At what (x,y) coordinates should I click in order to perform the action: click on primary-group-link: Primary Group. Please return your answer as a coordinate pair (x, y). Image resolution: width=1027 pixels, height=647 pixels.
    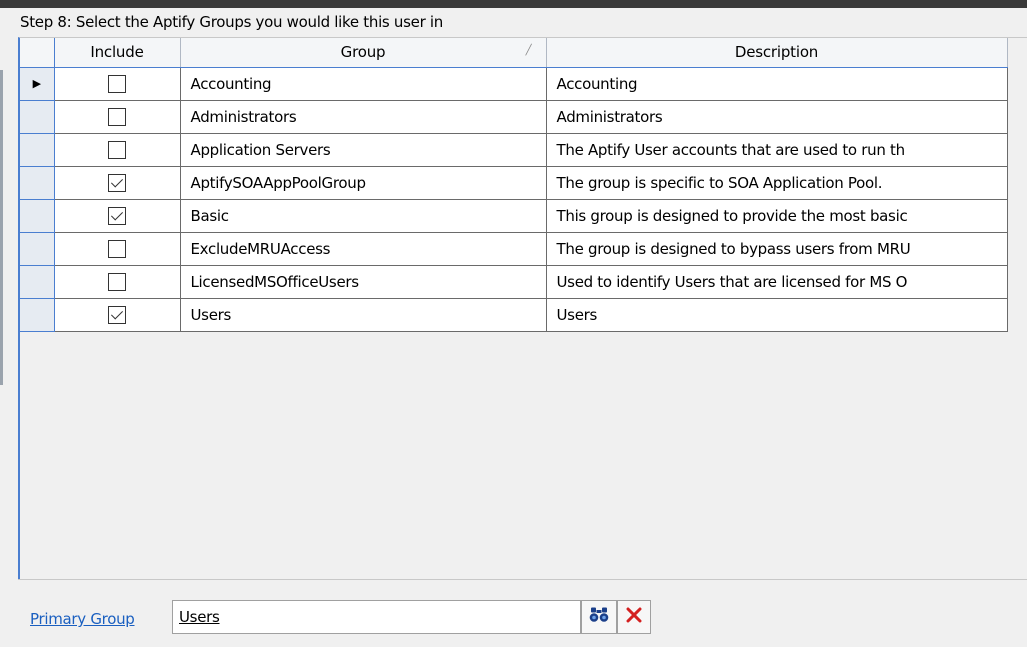
    Looking at the image, I should click on (82, 619).